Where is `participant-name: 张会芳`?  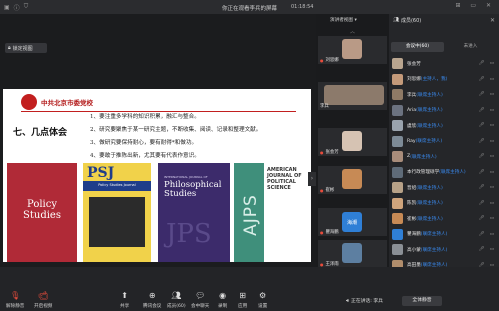
participant-name: 张会芳 is located at coordinates (332, 152).